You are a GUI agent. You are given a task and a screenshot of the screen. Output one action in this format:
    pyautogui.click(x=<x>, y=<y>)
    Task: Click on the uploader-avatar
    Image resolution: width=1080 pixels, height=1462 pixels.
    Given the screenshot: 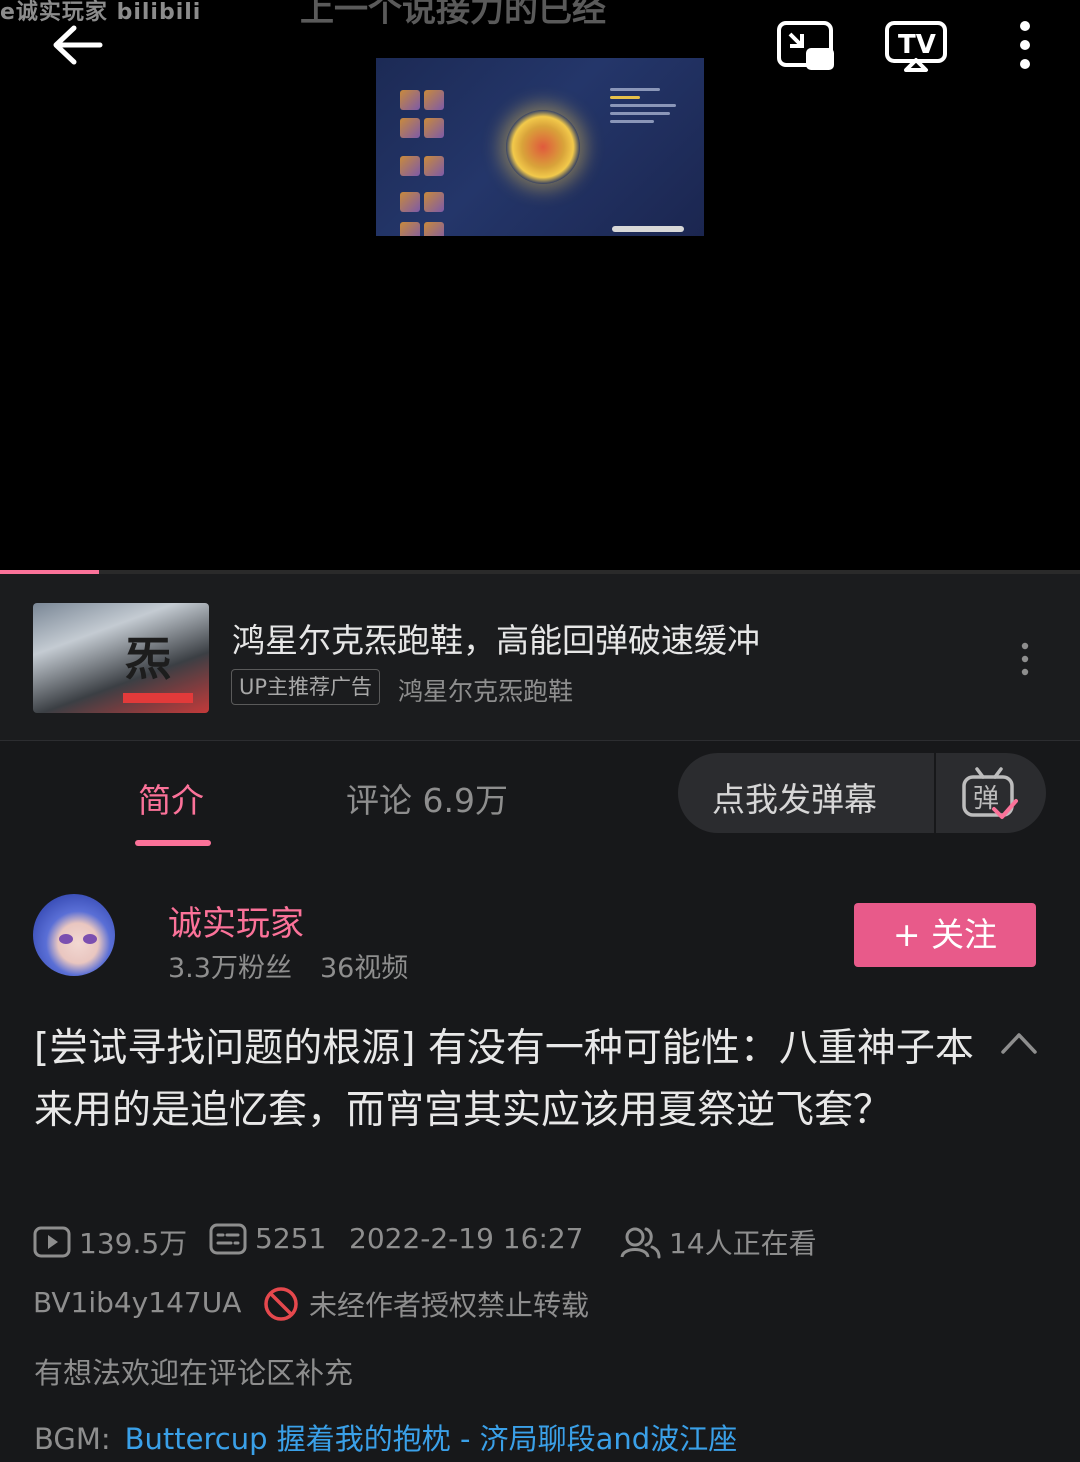 What is the action you would take?
    pyautogui.click(x=74, y=935)
    